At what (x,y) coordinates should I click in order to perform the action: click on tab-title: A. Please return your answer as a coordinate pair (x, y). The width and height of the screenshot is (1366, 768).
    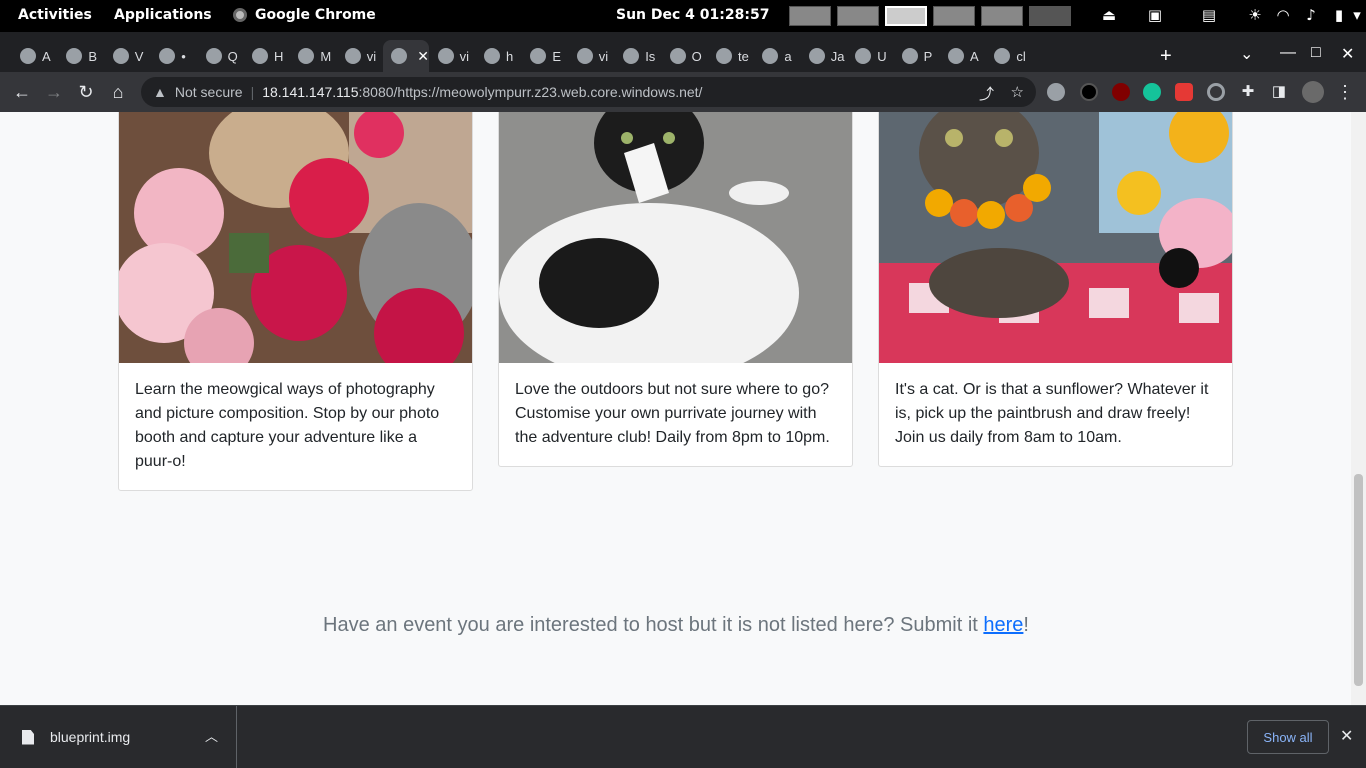
    Looking at the image, I should click on (974, 56).